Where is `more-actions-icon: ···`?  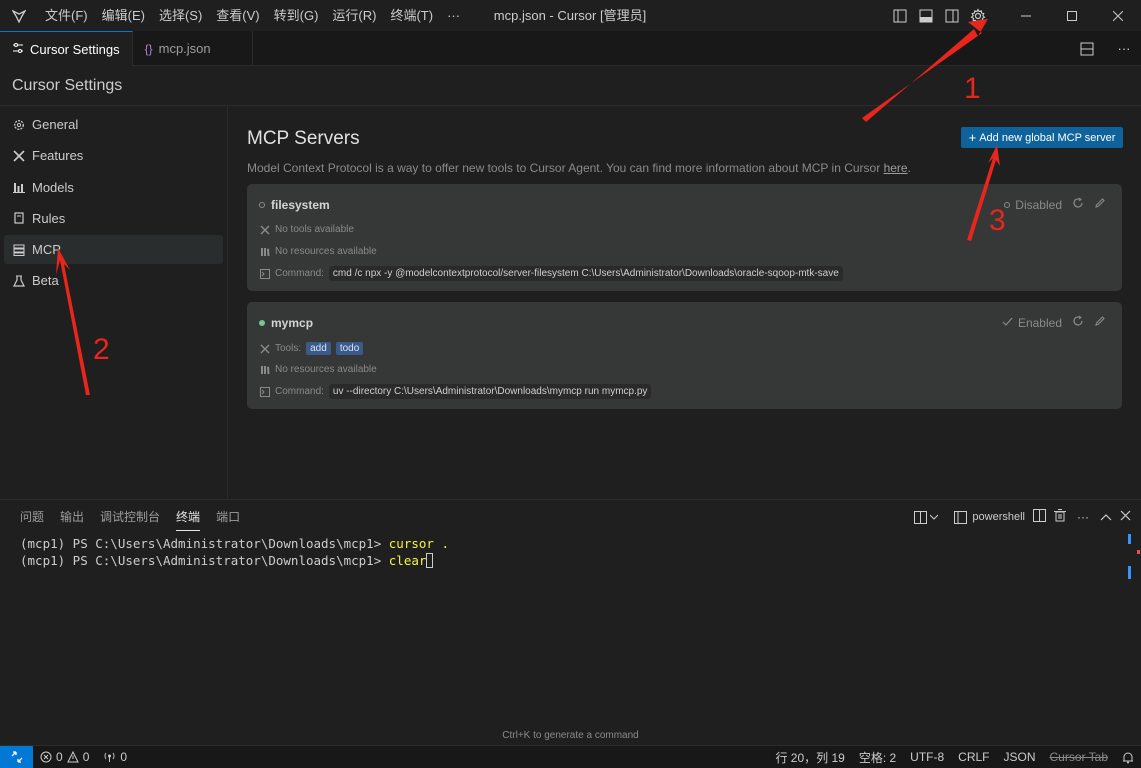 more-actions-icon: ··· is located at coordinates (1124, 48).